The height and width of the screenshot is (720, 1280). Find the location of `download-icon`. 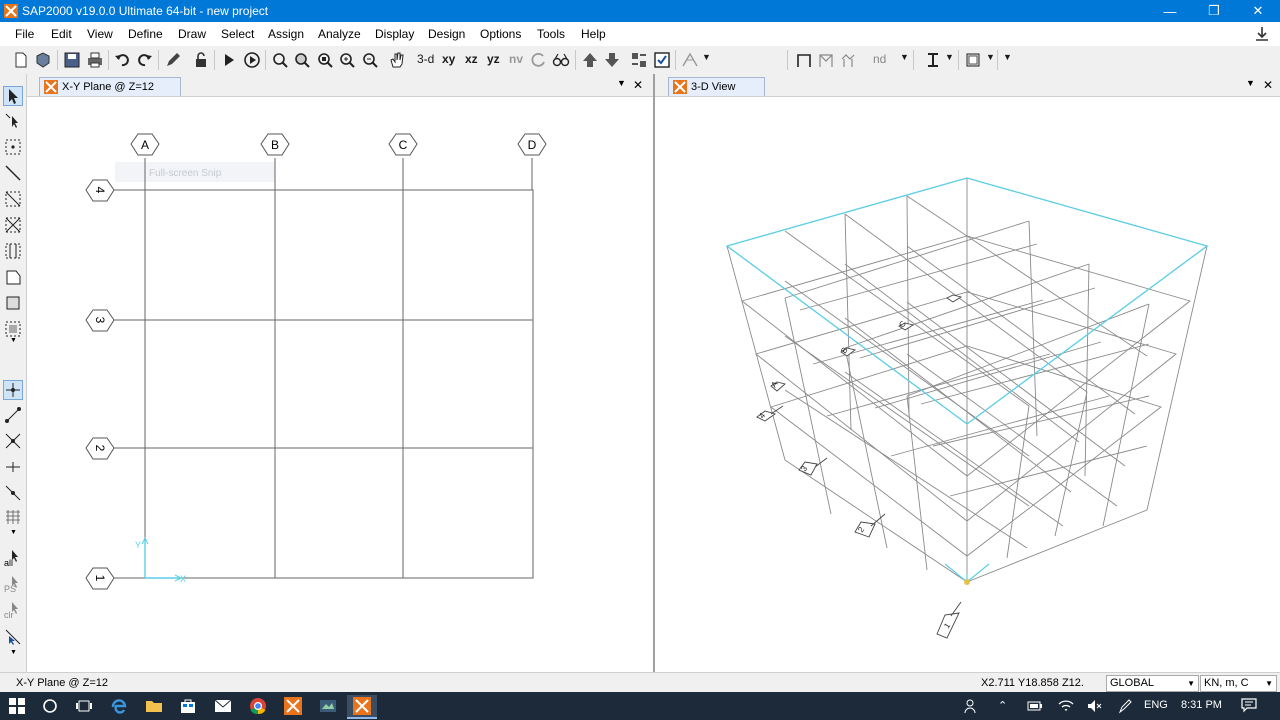

download-icon is located at coordinates (1262, 34).